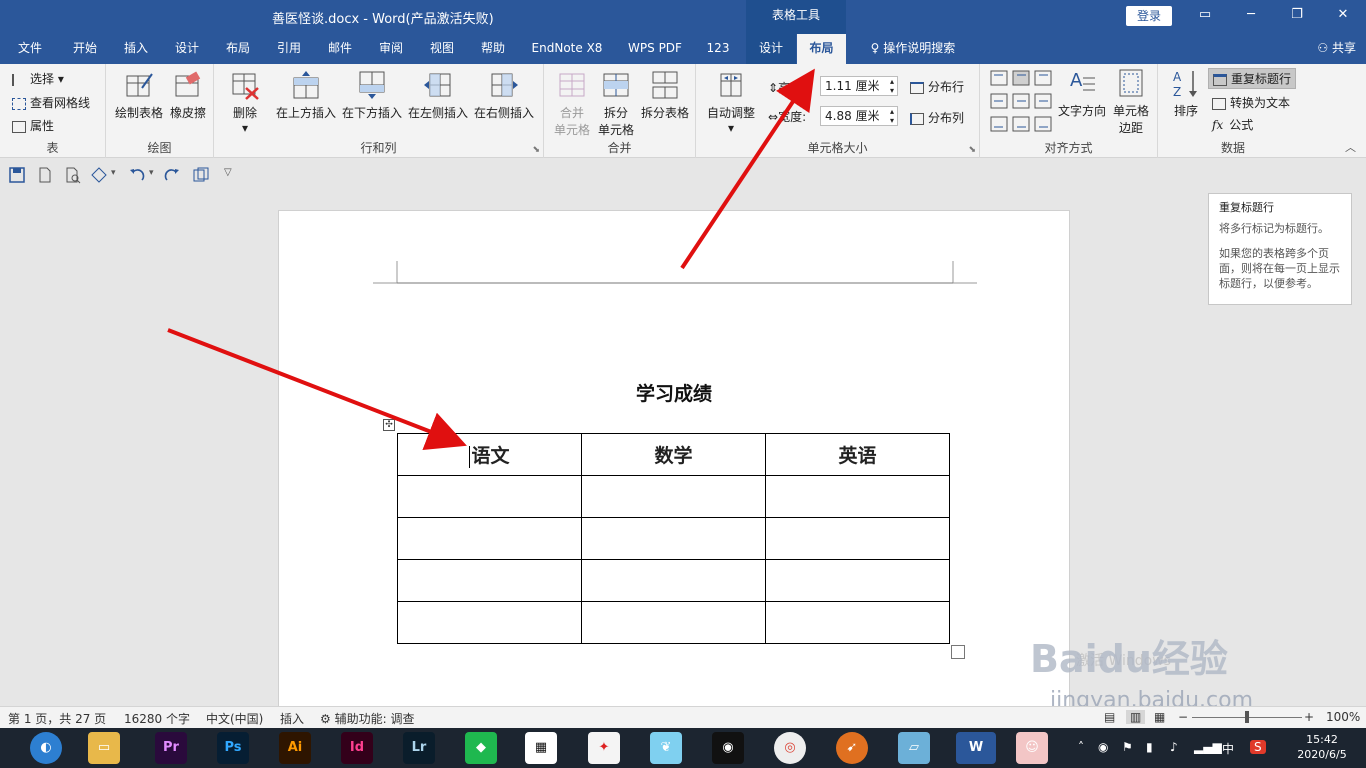 The image size is (1366, 768). What do you see at coordinates (673, 454) in the screenshot?
I see `table-cell: 数学` at bounding box center [673, 454].